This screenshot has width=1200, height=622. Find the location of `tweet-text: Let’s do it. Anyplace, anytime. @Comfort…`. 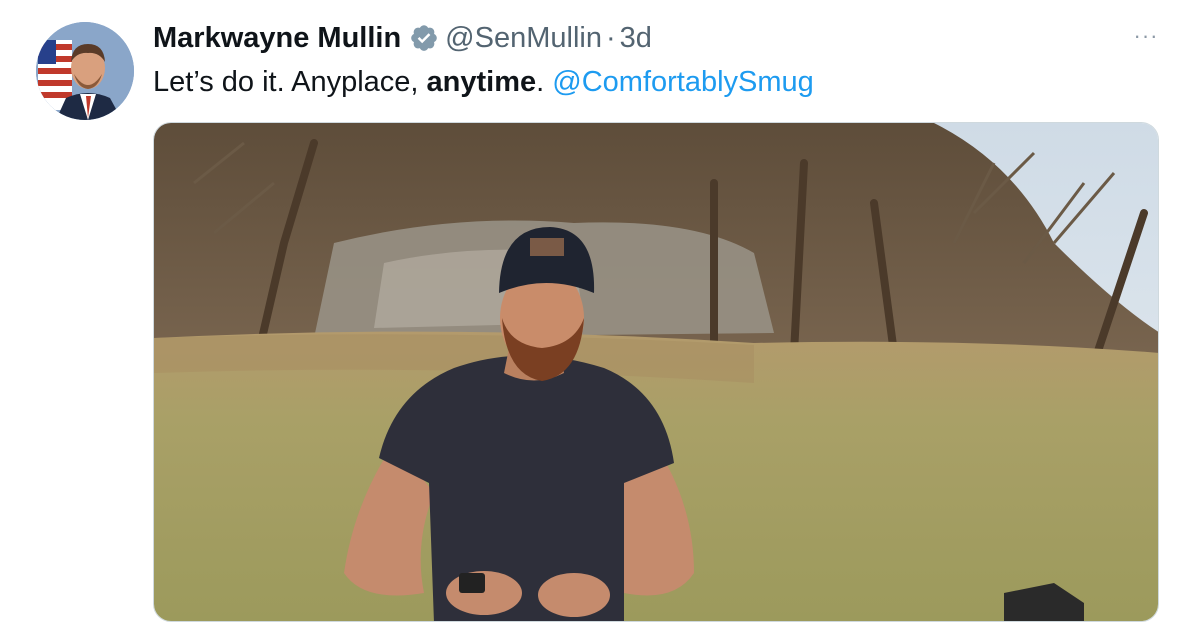

tweet-text: Let’s do it. Anyplace, anytime. @Comfort… is located at coordinates (483, 82).